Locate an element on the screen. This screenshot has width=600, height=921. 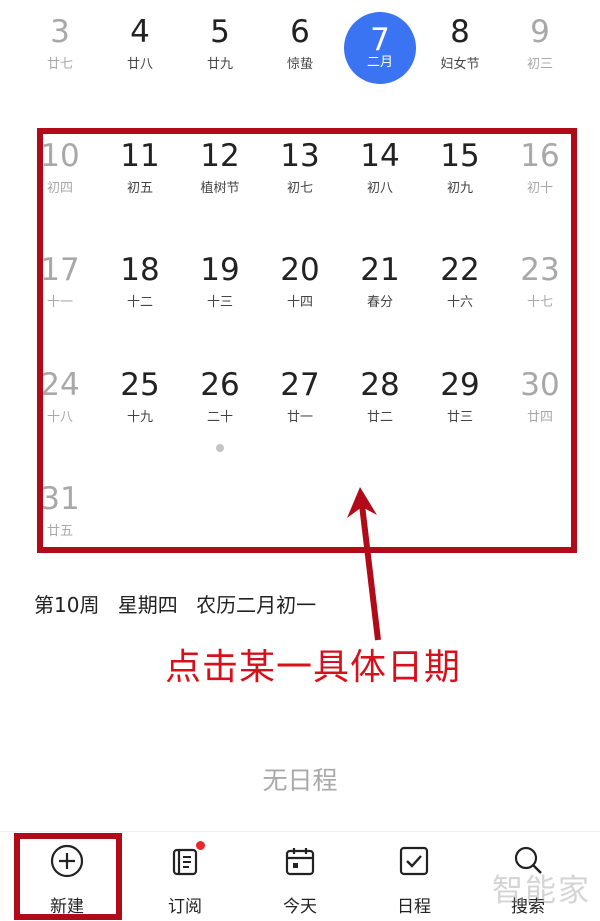
day-number: 5 is located at coordinates (220, 32).